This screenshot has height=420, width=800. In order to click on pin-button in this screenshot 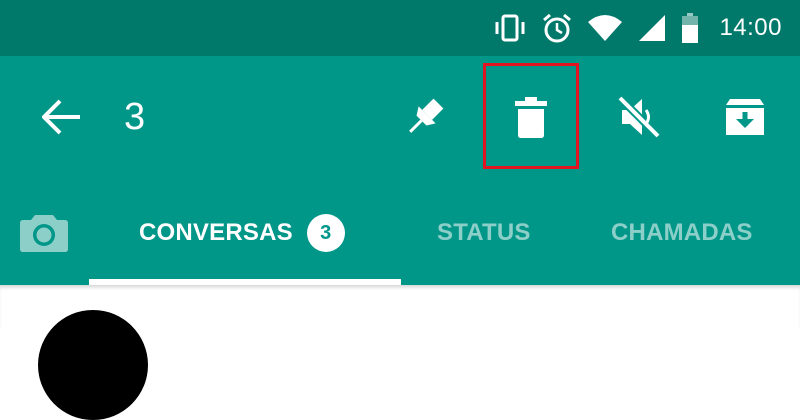, I will do `click(425, 117)`.